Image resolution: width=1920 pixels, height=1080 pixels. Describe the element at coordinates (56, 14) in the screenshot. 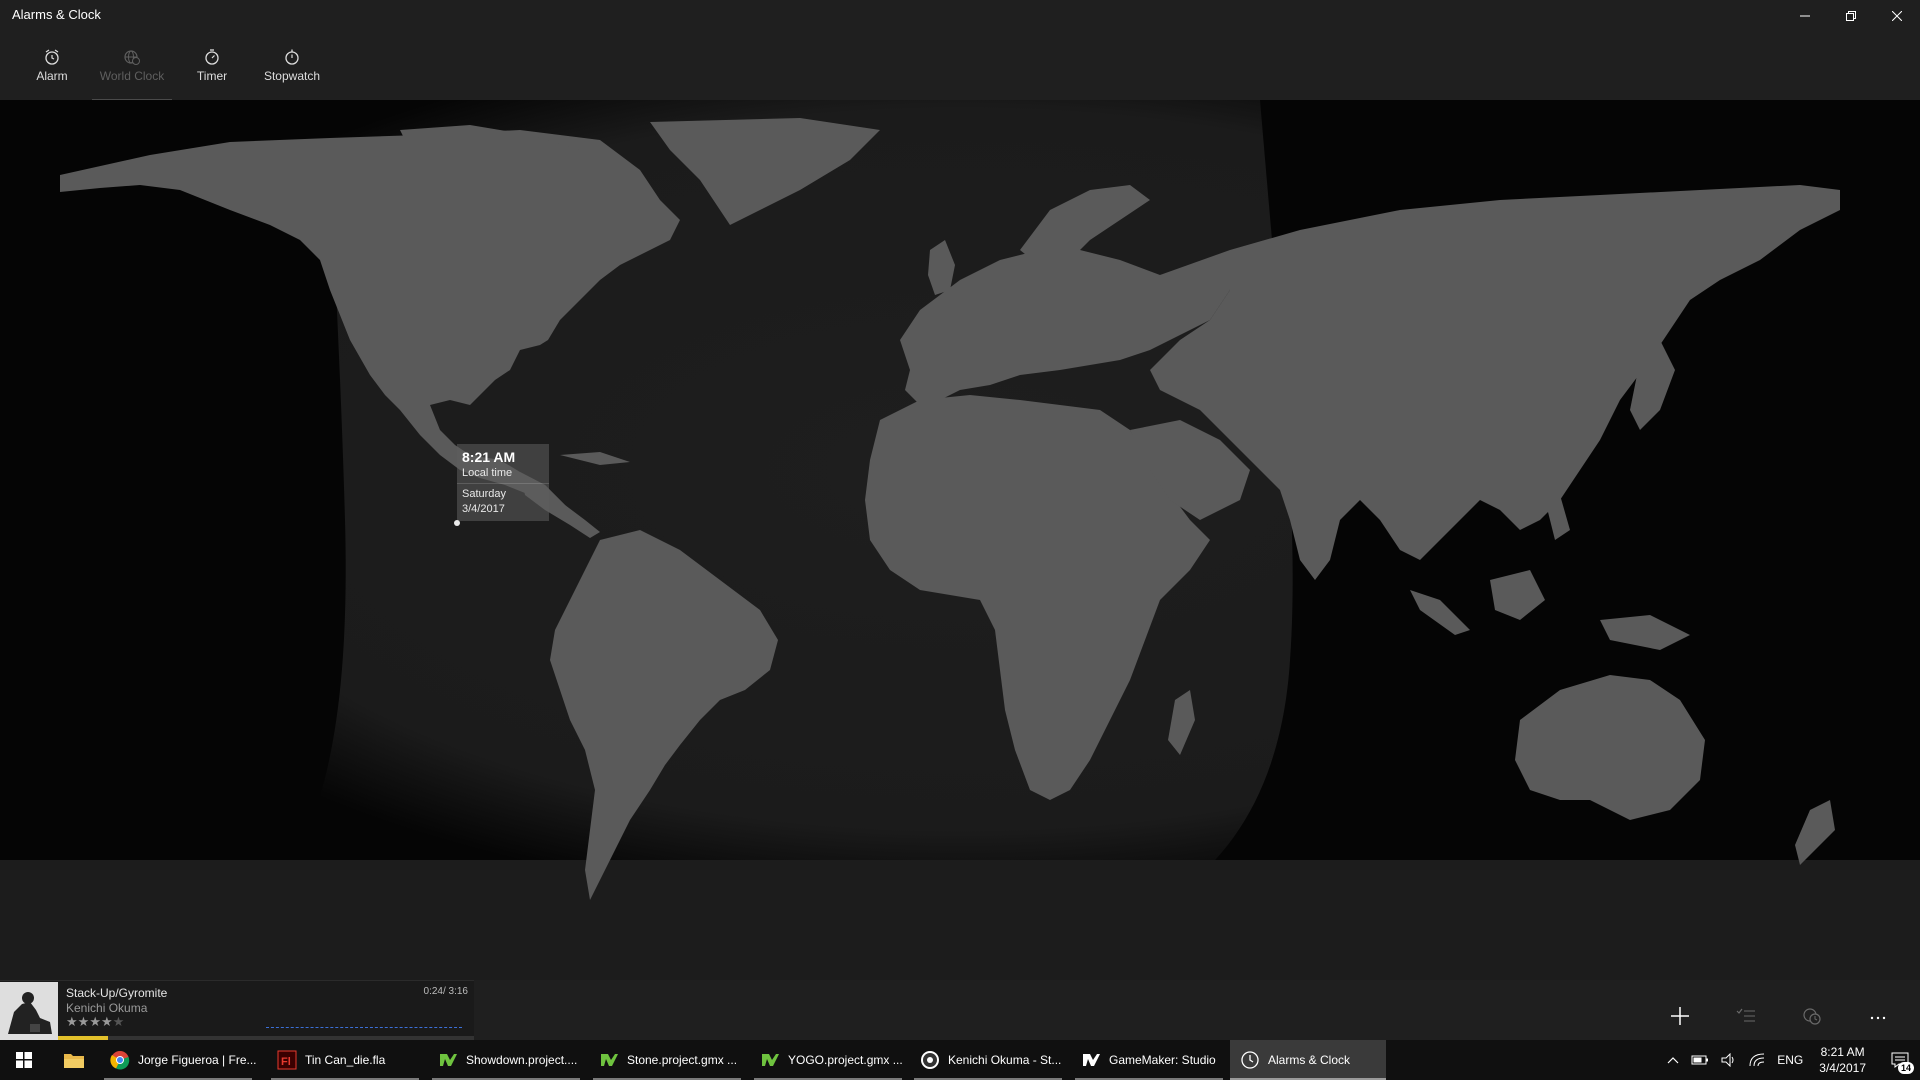

I see `window-title: Alarms & Clock` at that location.